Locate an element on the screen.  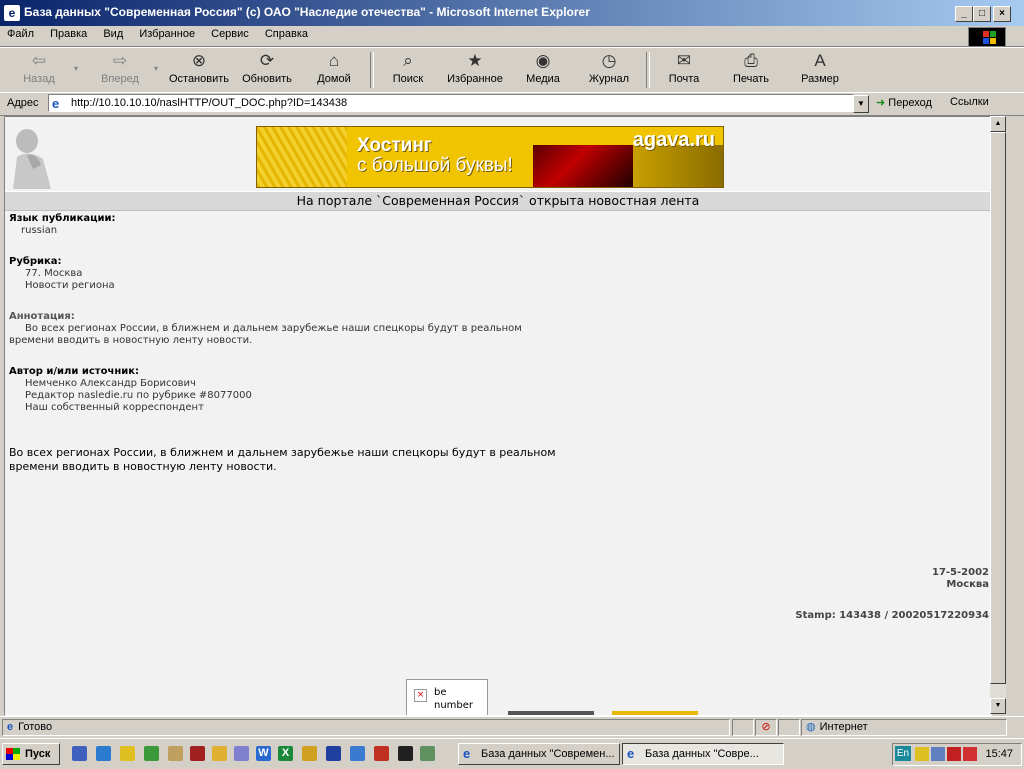
rubric-value: Новости региона is located at coordinates (70, 285).